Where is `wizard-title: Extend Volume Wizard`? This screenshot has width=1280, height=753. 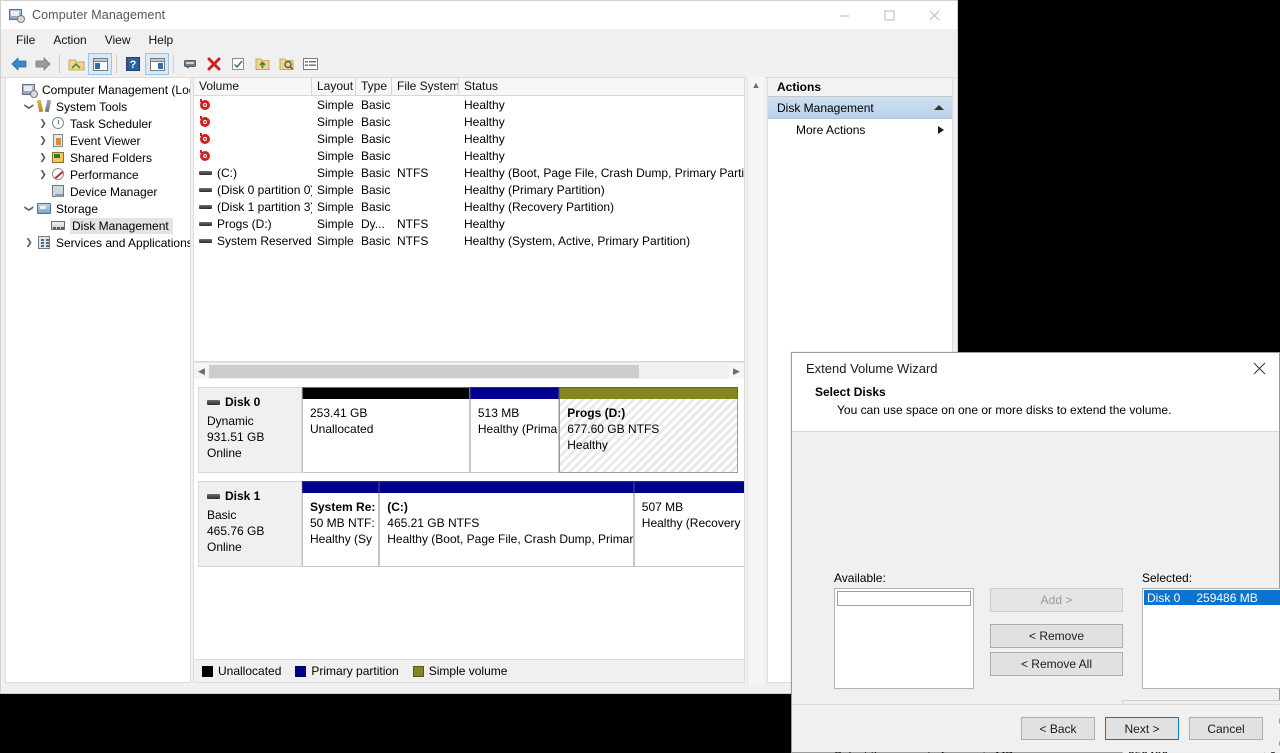
wizard-title: Extend Volume Wizard is located at coordinates (872, 368).